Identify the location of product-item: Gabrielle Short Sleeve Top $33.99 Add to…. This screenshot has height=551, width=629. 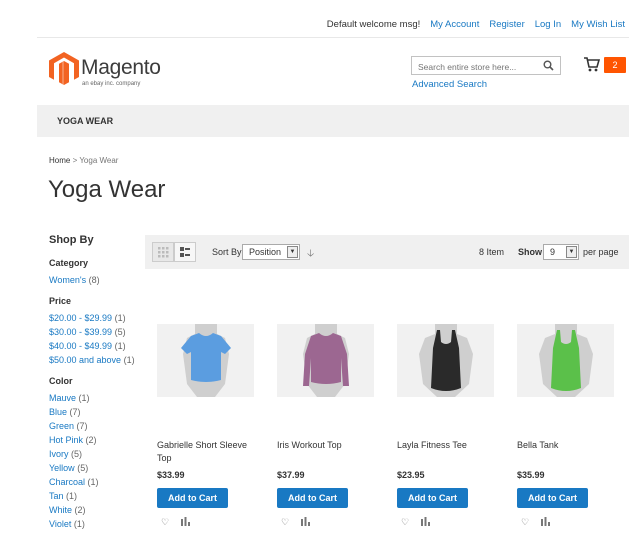
(207, 425).